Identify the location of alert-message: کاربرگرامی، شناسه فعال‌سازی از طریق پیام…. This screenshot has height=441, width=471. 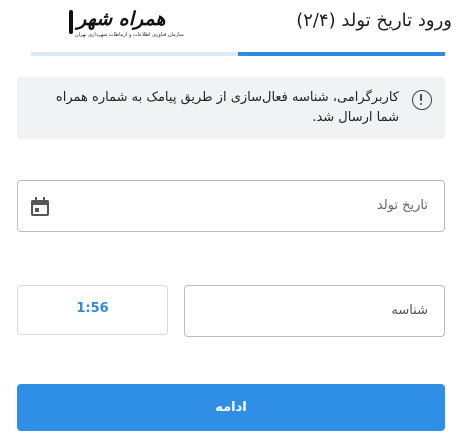
(227, 107).